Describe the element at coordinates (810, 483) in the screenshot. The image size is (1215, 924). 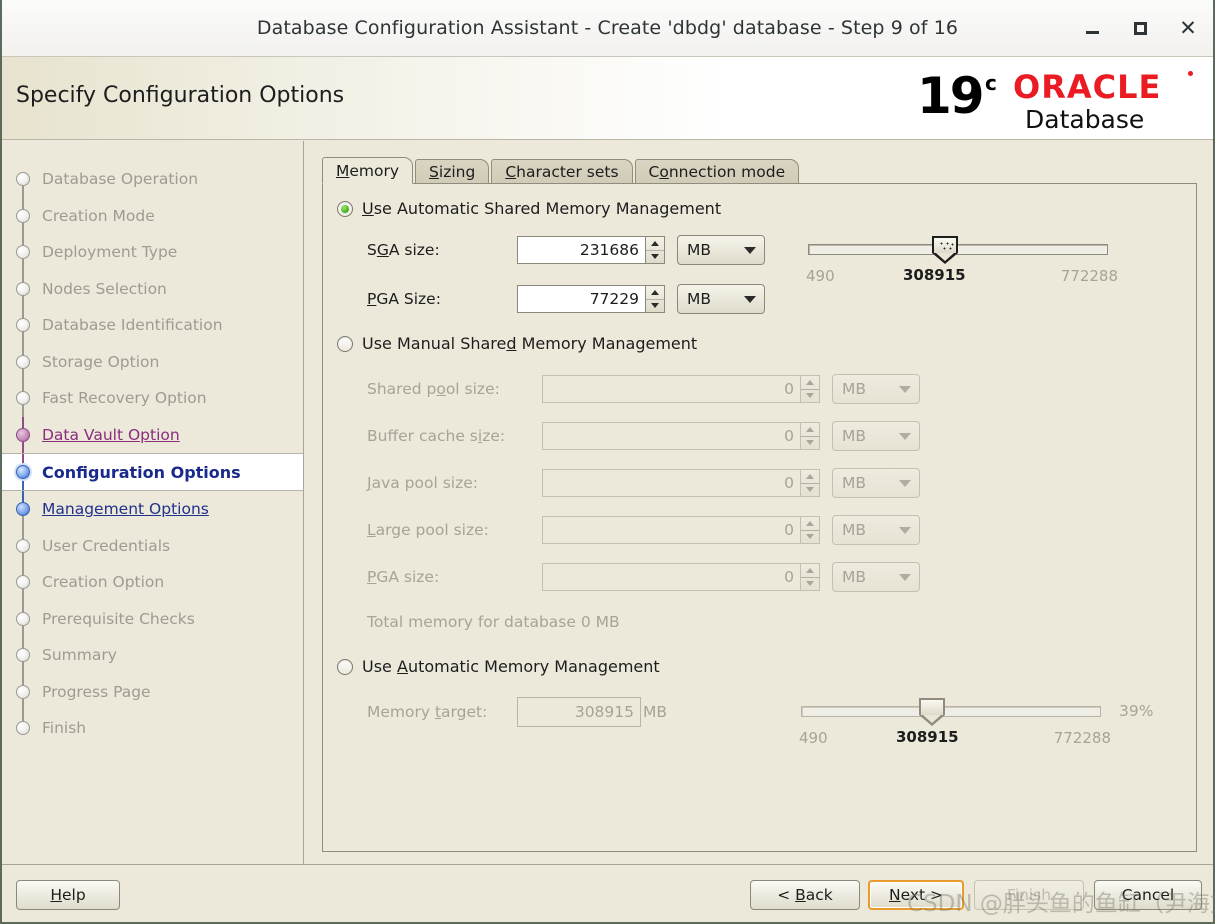
I see `manual-java-pool-size-spinner-buttons` at that location.